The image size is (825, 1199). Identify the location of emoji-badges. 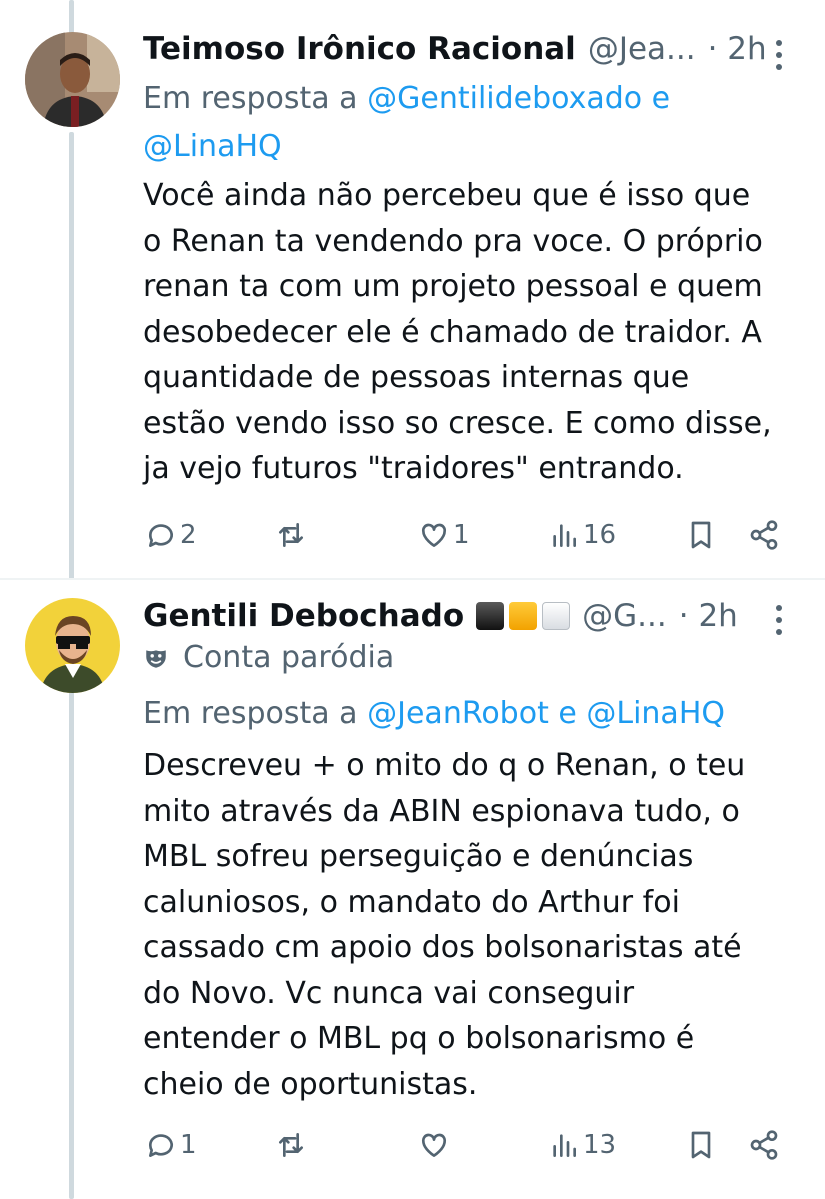
(523, 616).